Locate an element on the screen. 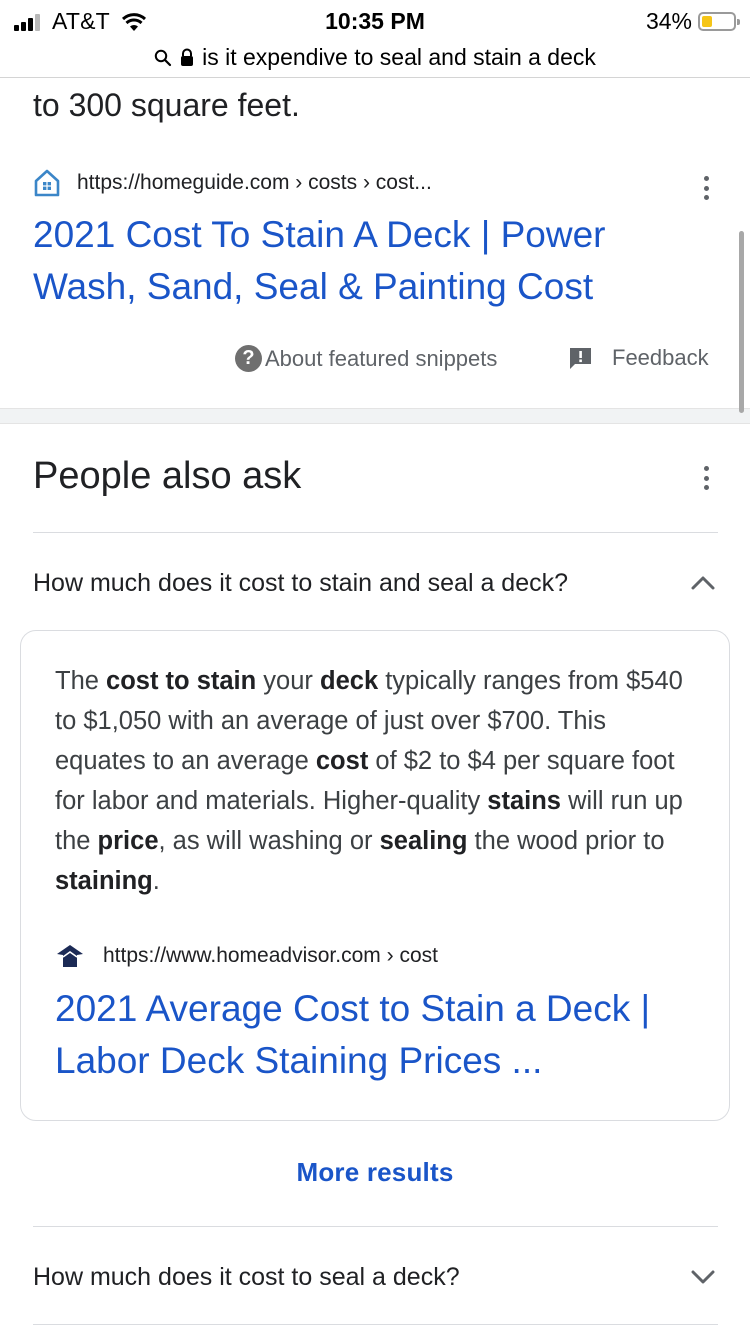  people-also-ask-heading: People also ask is located at coordinates (167, 476).